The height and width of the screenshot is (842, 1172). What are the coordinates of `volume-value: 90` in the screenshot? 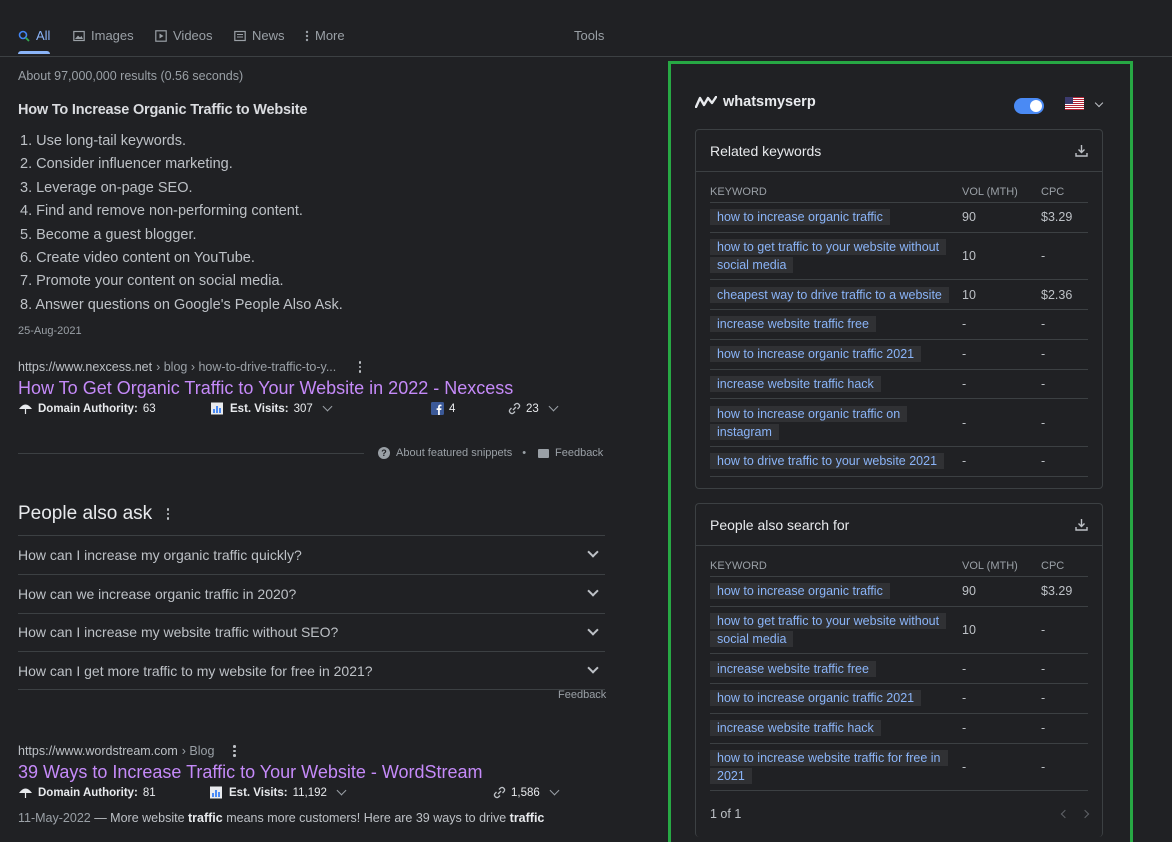 It's located at (969, 217).